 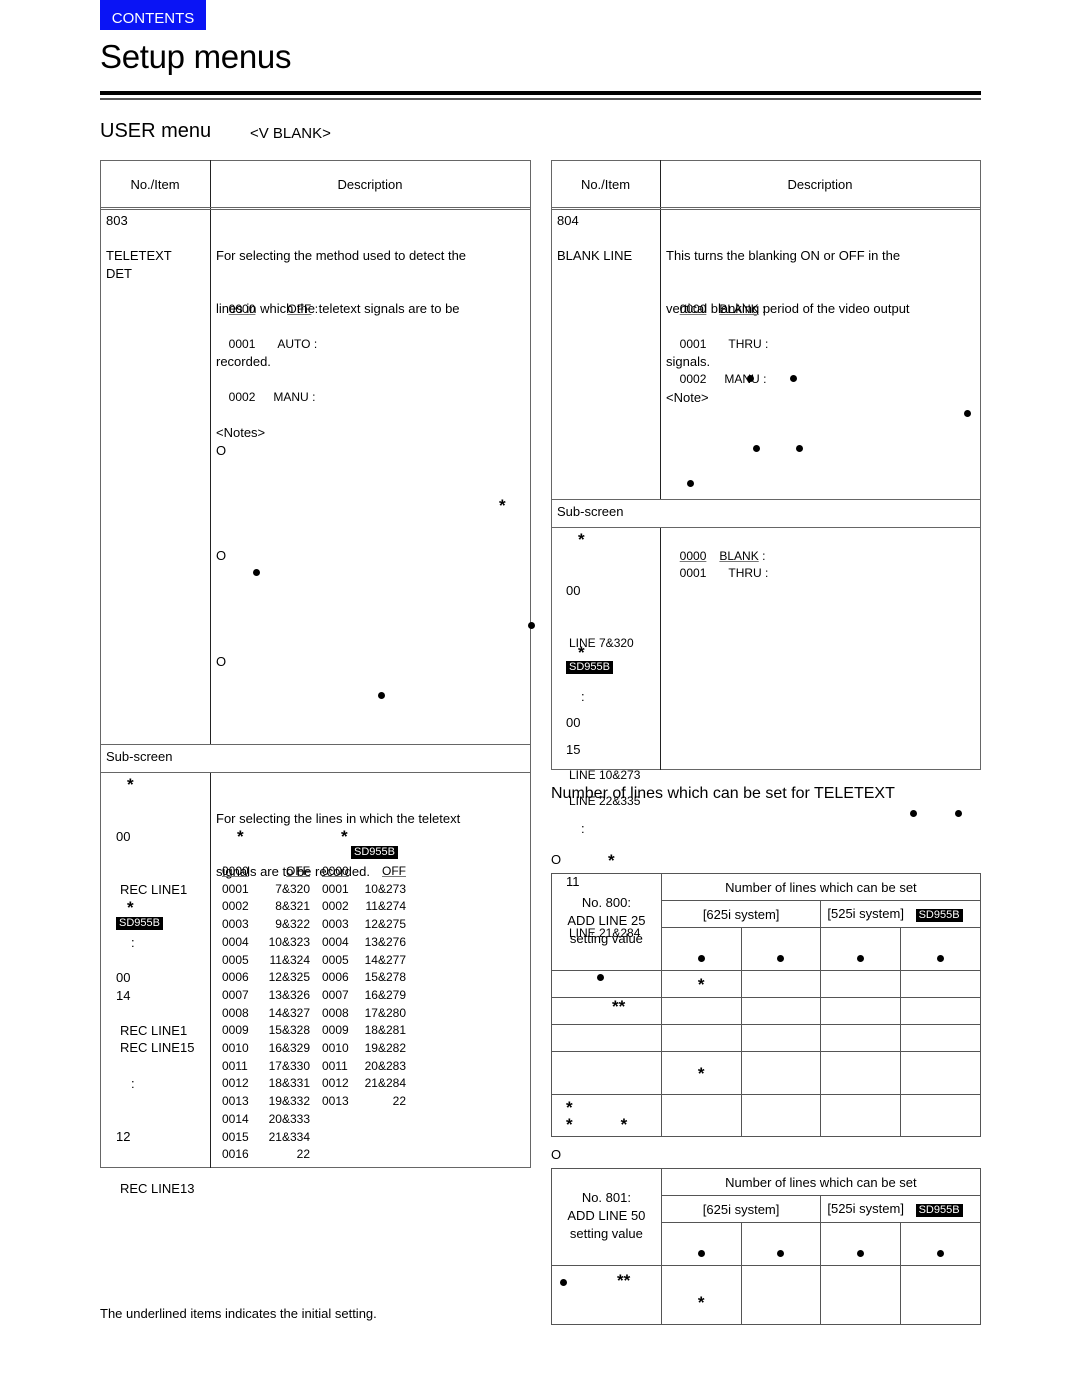 I want to click on group-header: Number of lines which can be set, so click(x=821, y=1182).